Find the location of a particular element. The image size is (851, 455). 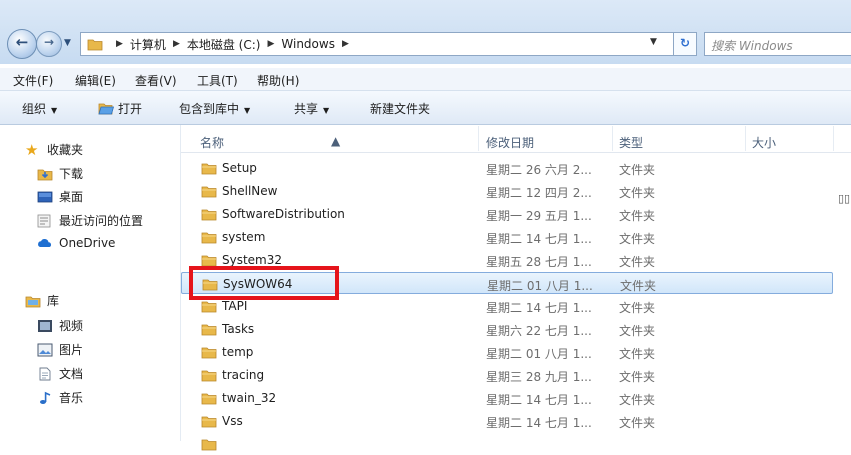

table-row-partial is located at coordinates (507, 444).